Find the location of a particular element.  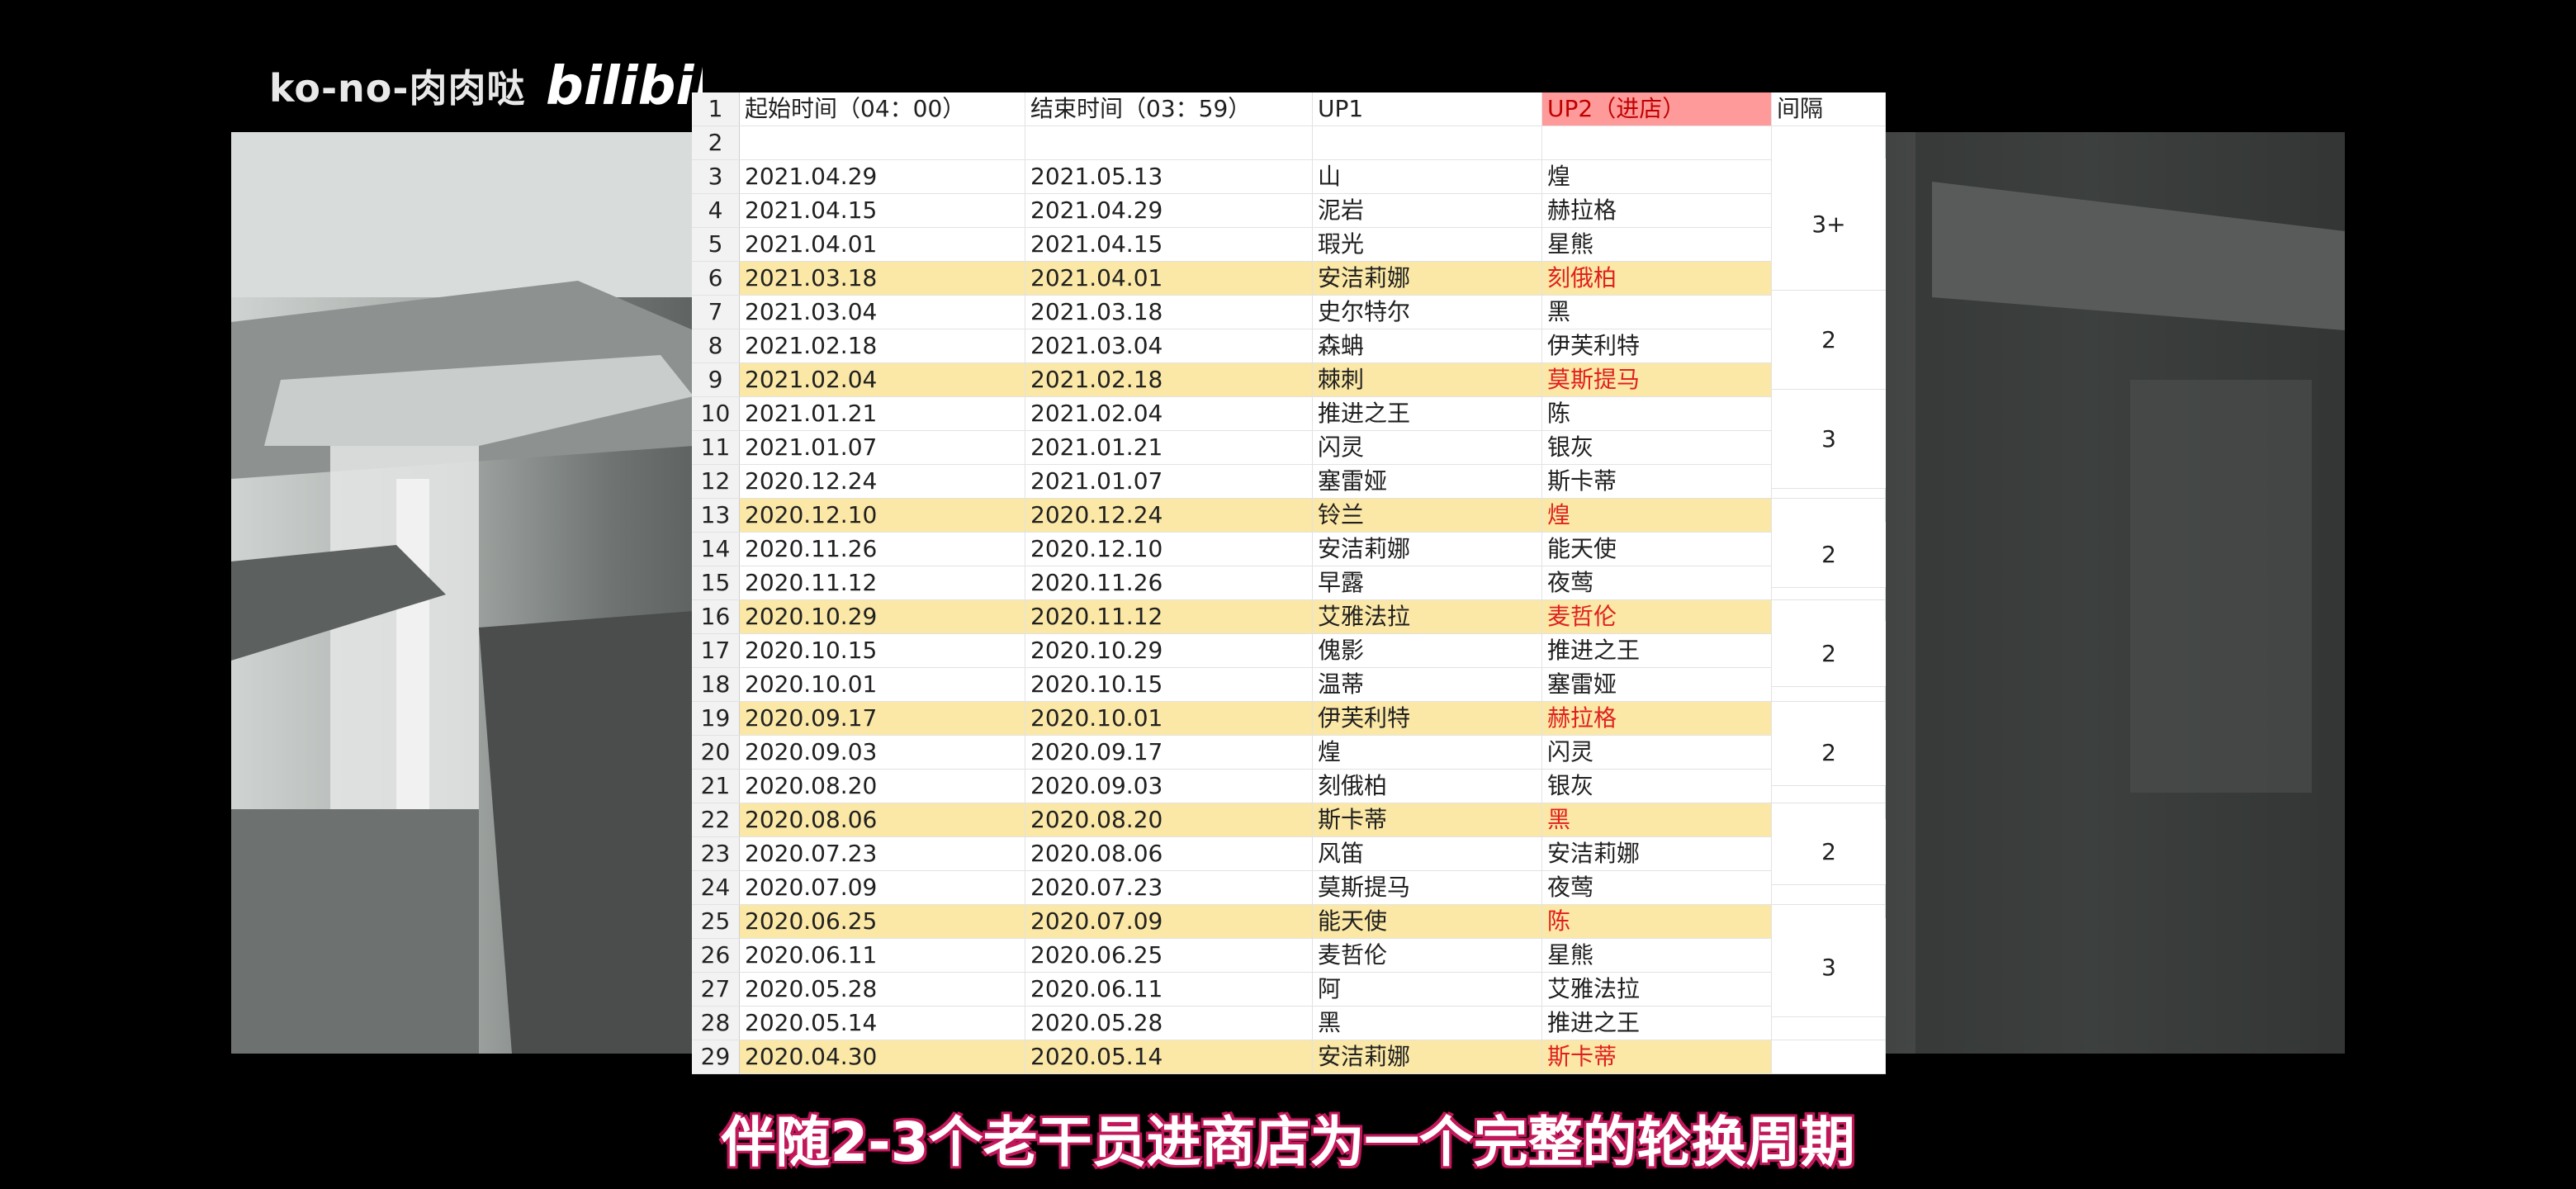

start-date-cell: 2021.04.01 is located at coordinates (882, 244).